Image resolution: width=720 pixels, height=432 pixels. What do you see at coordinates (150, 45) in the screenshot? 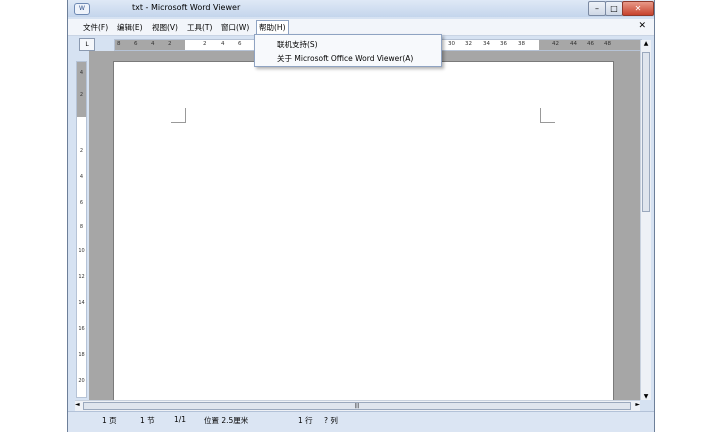
I see `ruler-left-margin` at bounding box center [150, 45].